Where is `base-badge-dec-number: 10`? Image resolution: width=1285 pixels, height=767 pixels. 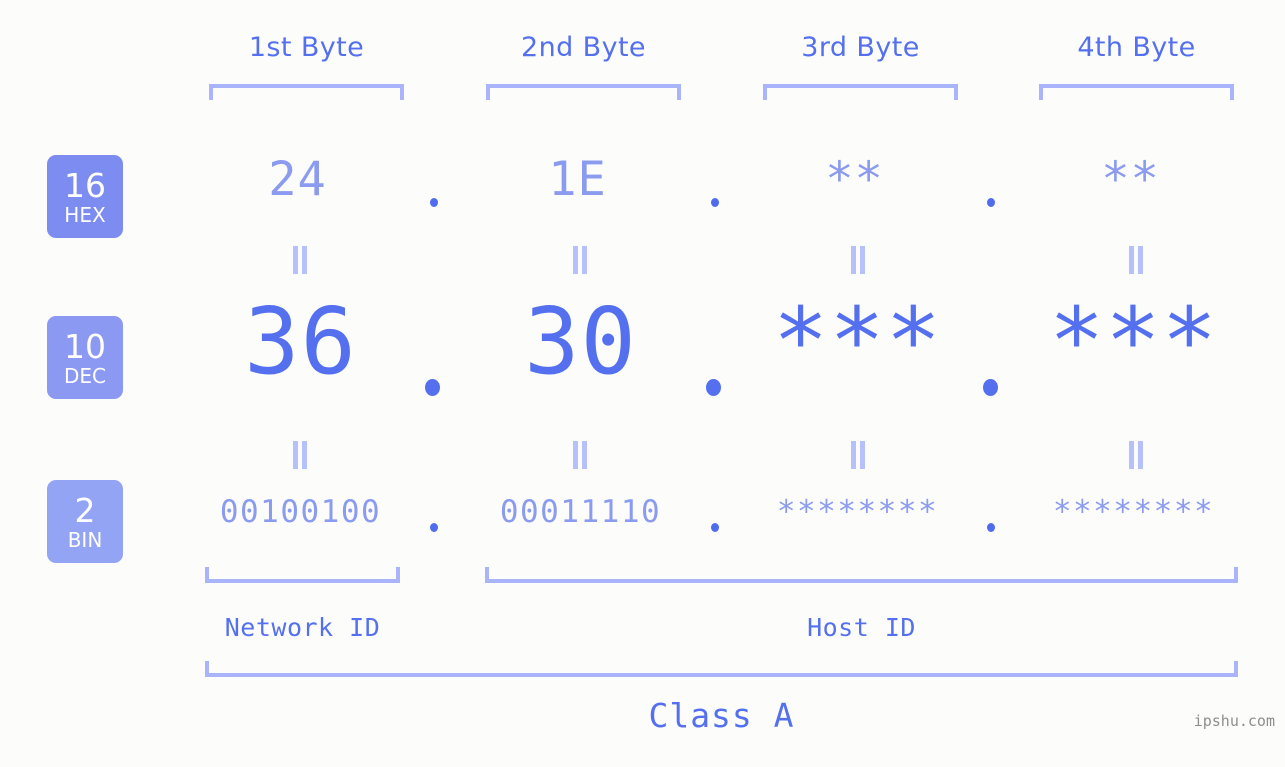 base-badge-dec-number: 10 is located at coordinates (85, 346).